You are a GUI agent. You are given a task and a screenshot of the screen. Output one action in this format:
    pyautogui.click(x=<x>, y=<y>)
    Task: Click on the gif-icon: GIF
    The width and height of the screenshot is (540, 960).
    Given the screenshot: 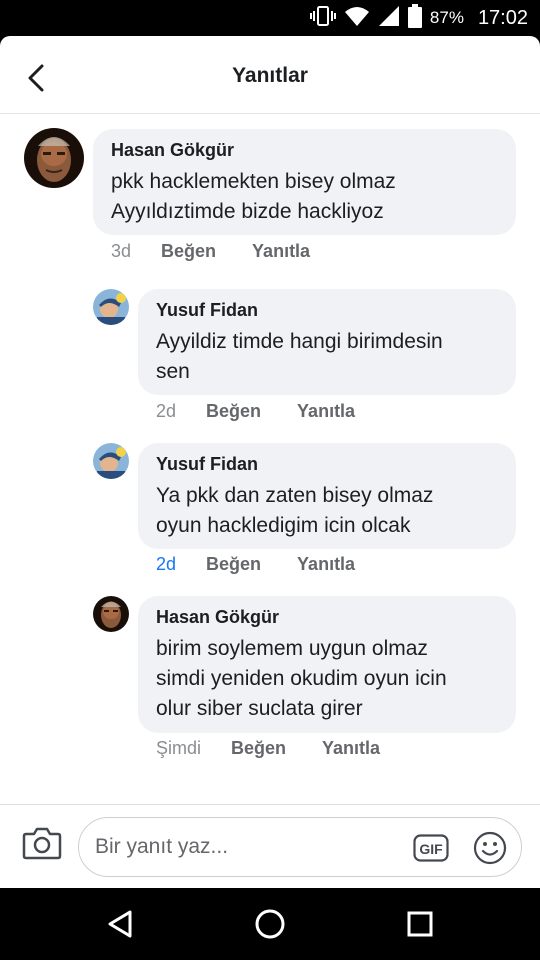 What is the action you would take?
    pyautogui.click(x=431, y=849)
    